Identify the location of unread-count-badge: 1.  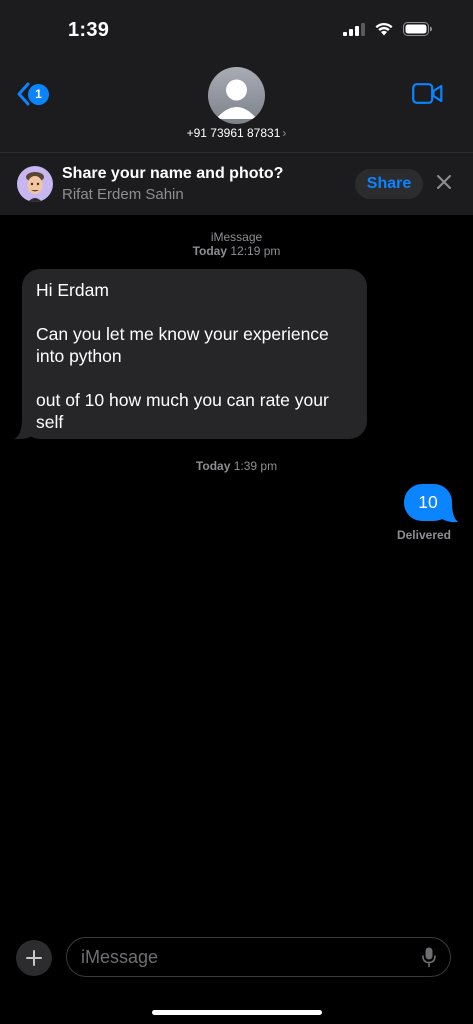
(38, 94).